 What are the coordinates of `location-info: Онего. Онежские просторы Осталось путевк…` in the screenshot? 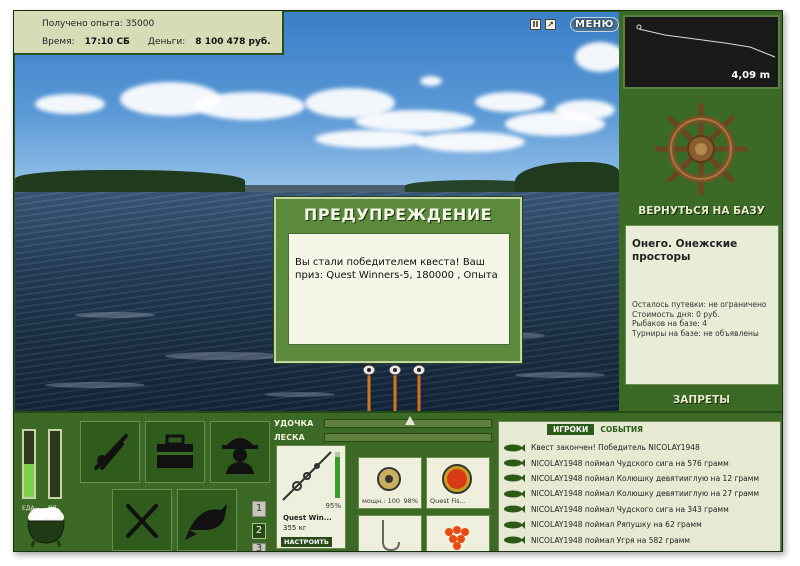 It's located at (702, 305).